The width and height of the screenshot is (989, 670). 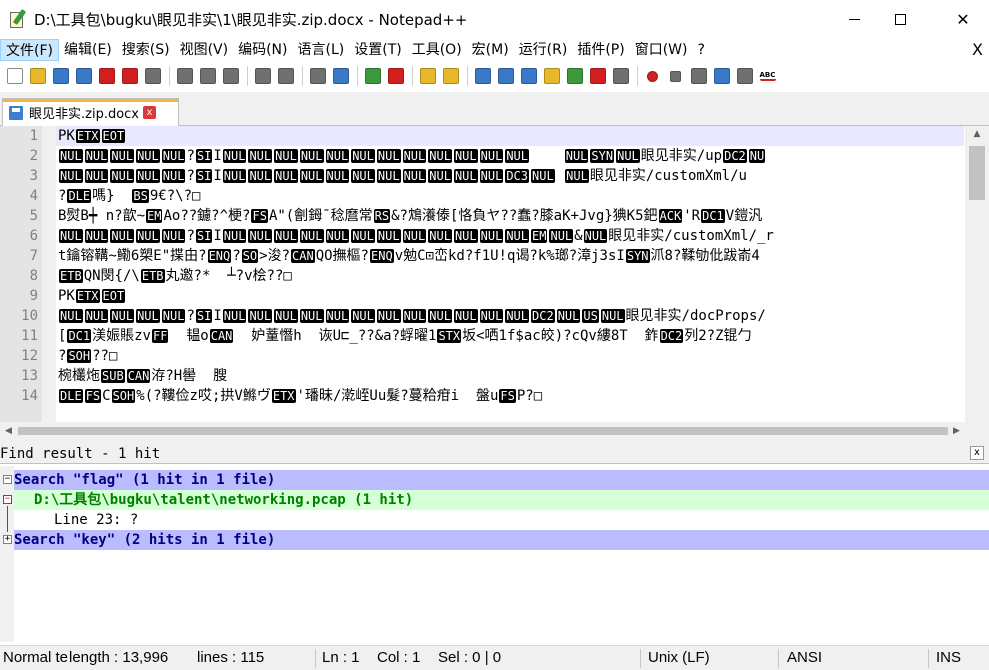 What do you see at coordinates (90, 112) in the screenshot?
I see `tab-document: 眼见非实.zip.docx x` at bounding box center [90, 112].